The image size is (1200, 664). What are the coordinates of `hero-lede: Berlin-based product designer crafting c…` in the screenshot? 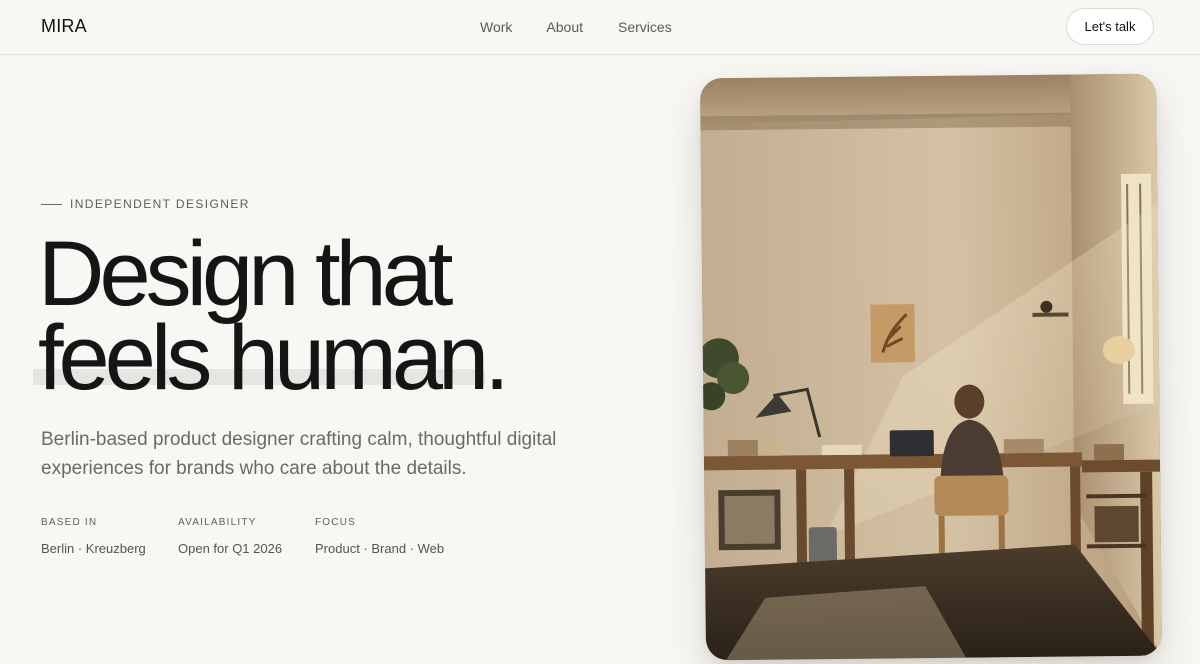 It's located at (301, 454).